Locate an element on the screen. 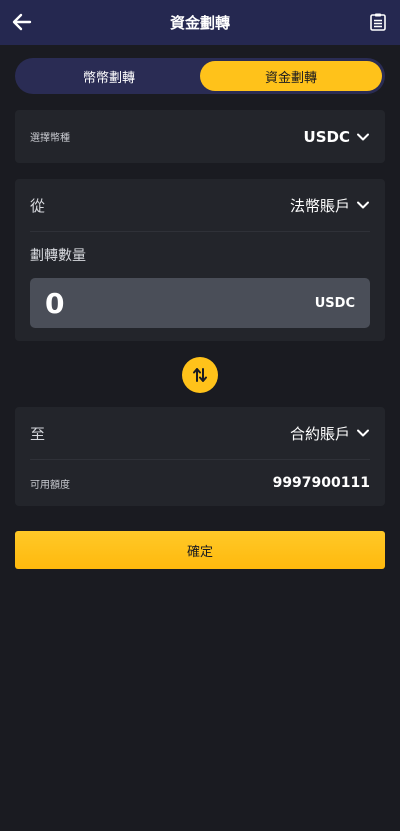  coin-select-value: USDC is located at coordinates (326, 136).